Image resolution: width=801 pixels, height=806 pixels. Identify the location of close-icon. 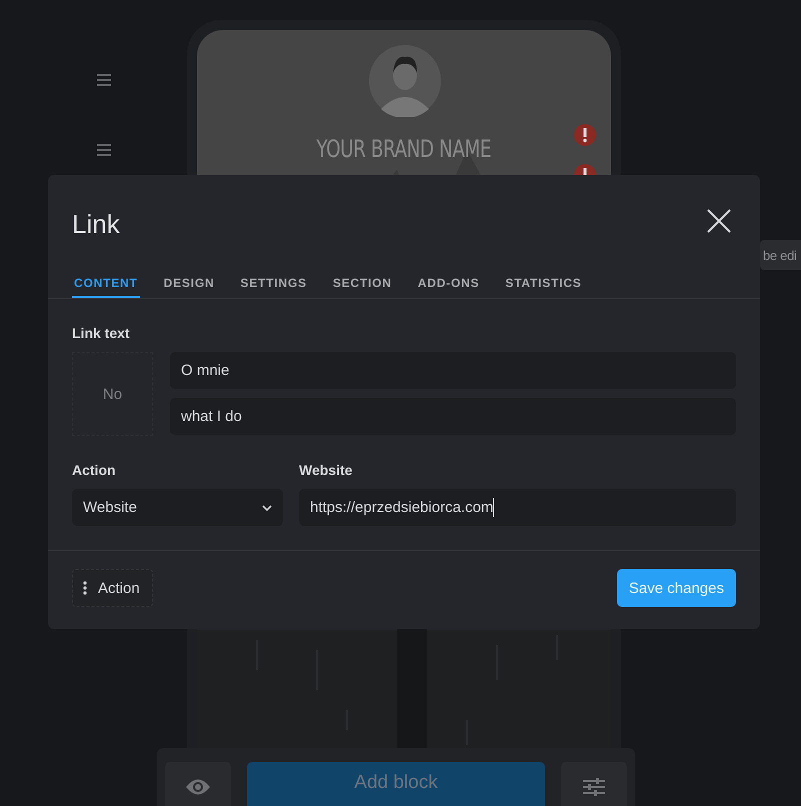
(719, 221).